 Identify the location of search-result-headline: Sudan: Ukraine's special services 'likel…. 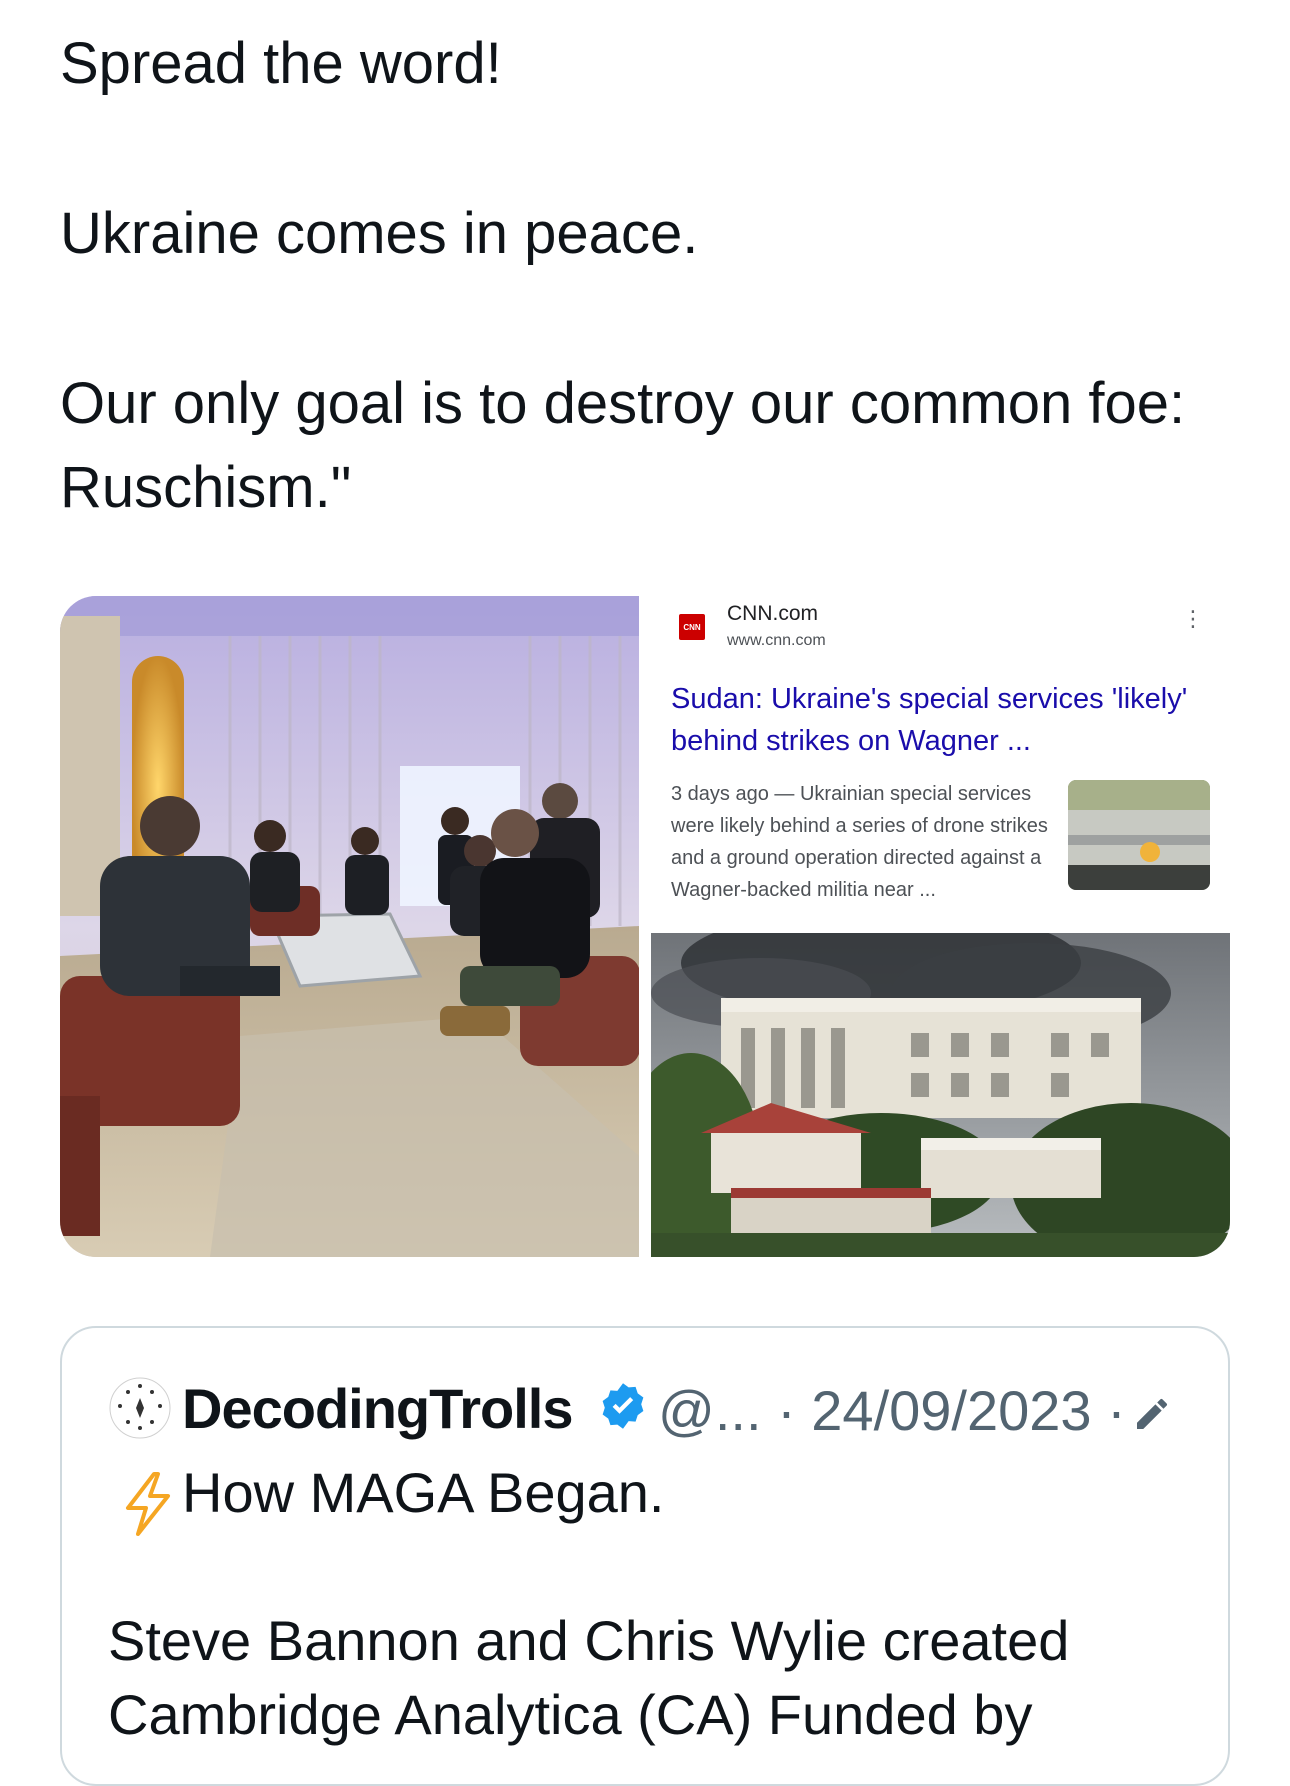
(931, 720).